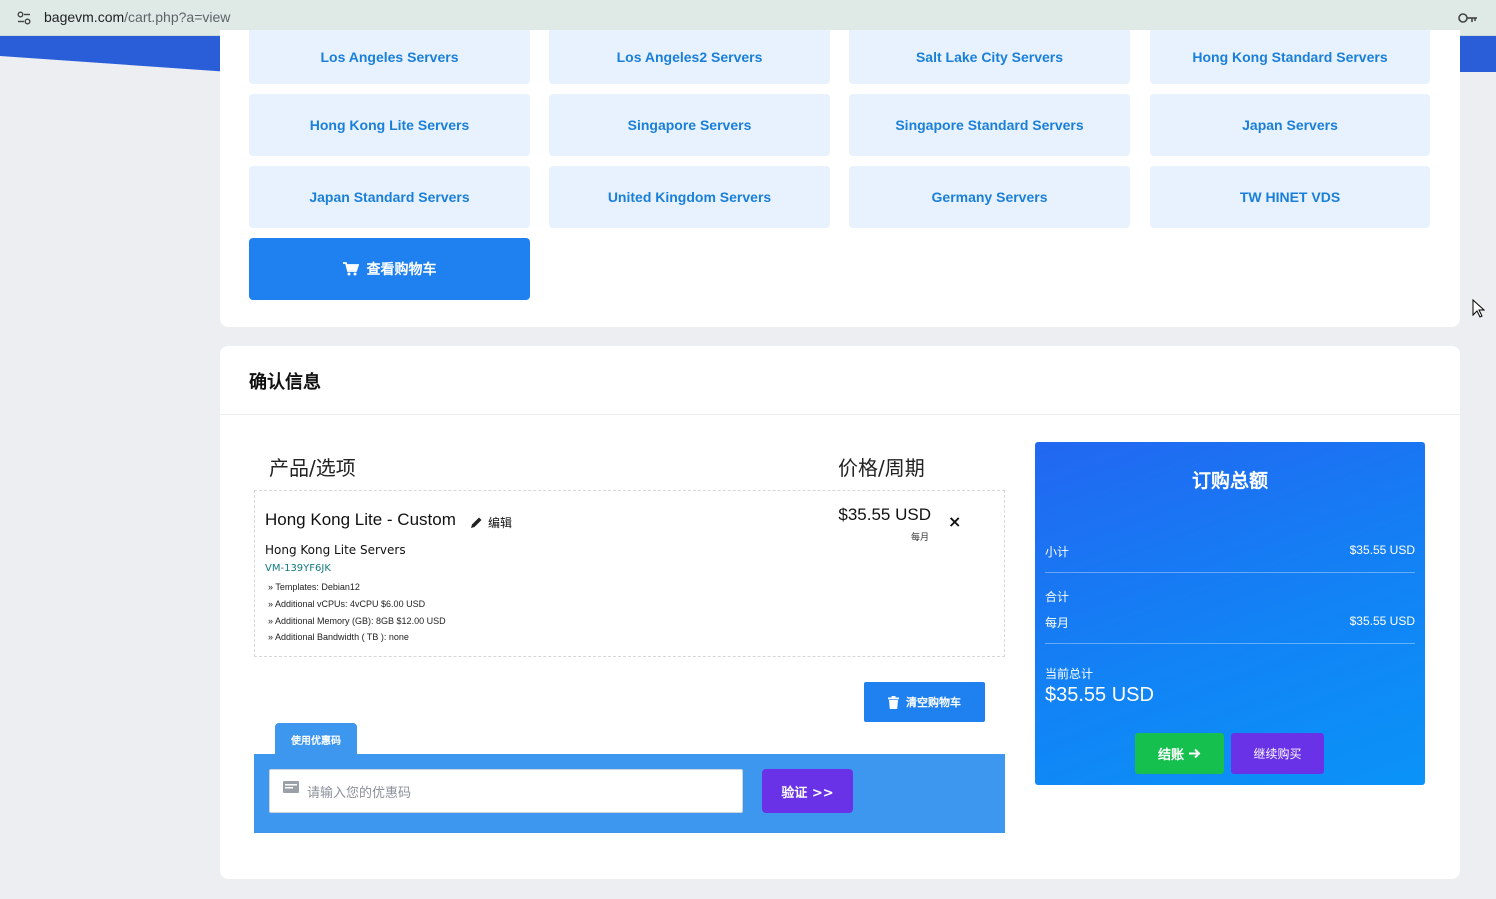  Describe the element at coordinates (350, 269) in the screenshot. I see `cart-icon` at that location.